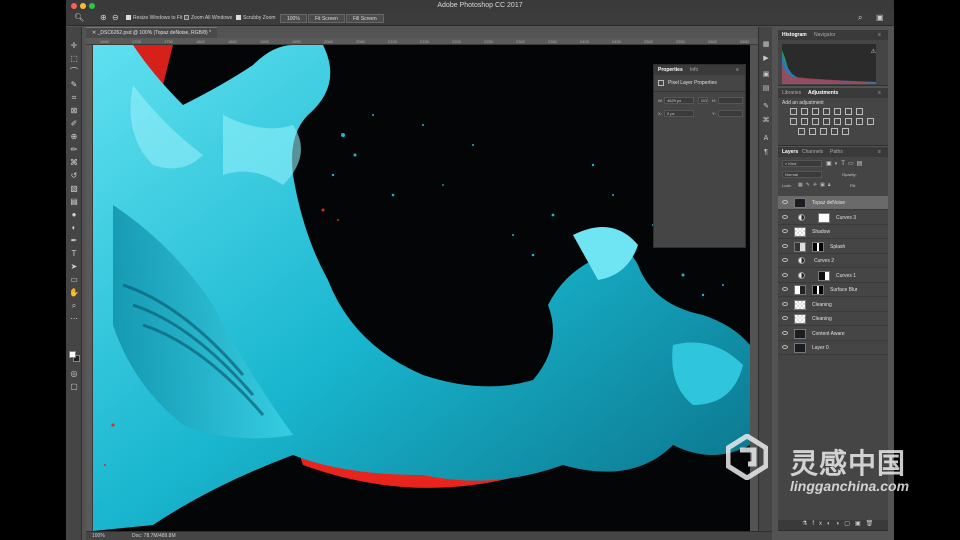  What do you see at coordinates (74, 374) in the screenshot?
I see `quick-mask-icon: ◎` at bounding box center [74, 374].